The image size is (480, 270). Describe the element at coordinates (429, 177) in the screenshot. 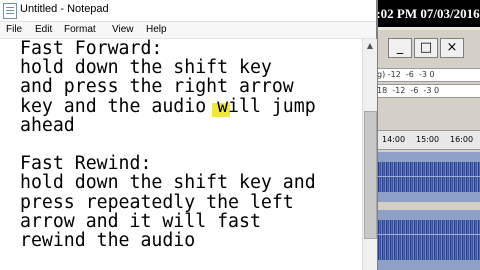

I see `waveform-track-left` at that location.